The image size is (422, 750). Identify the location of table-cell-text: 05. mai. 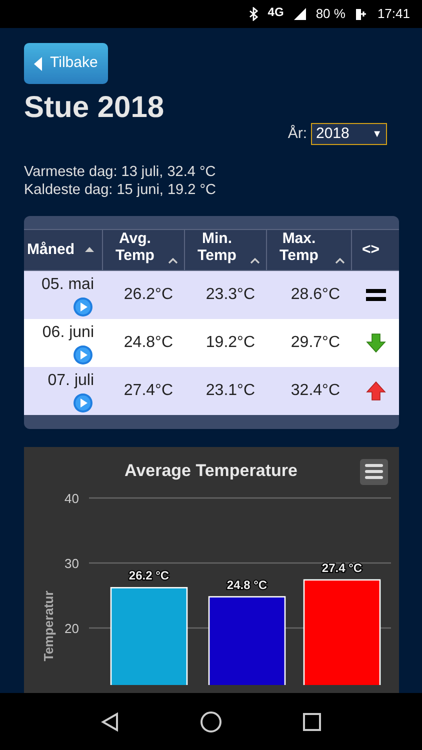
(68, 284).